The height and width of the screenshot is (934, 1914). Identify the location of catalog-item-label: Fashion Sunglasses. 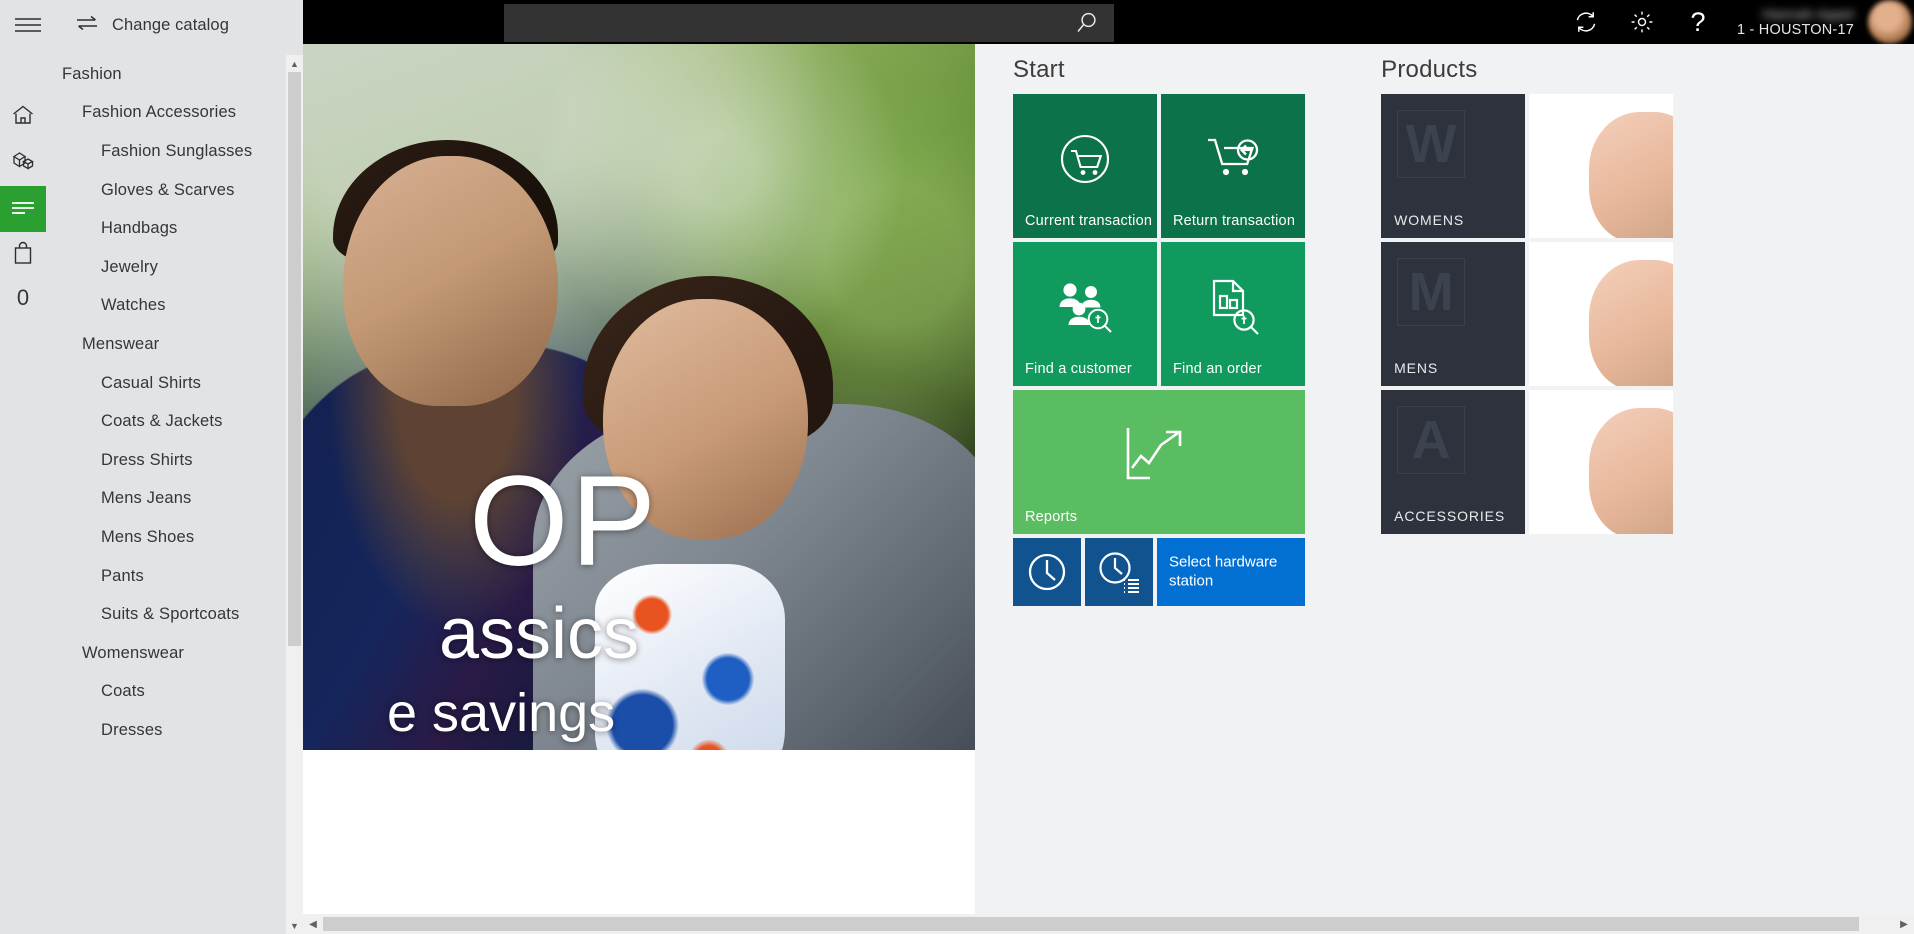
(177, 150).